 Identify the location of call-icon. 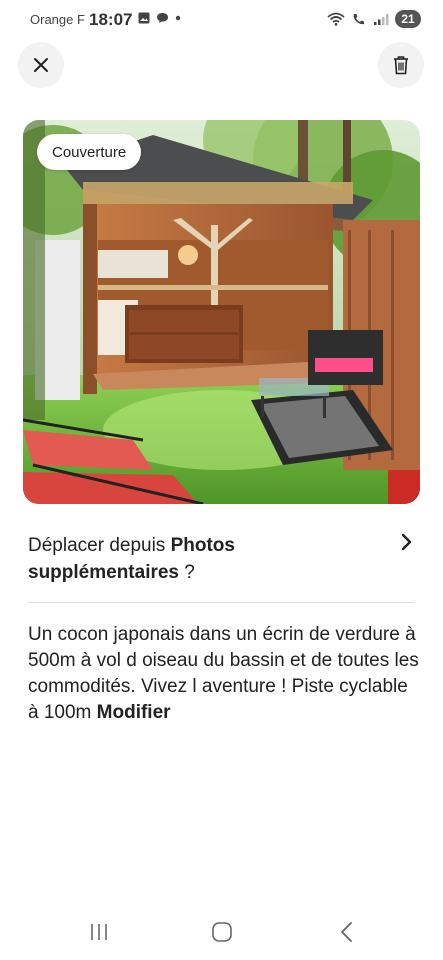
(358, 19).